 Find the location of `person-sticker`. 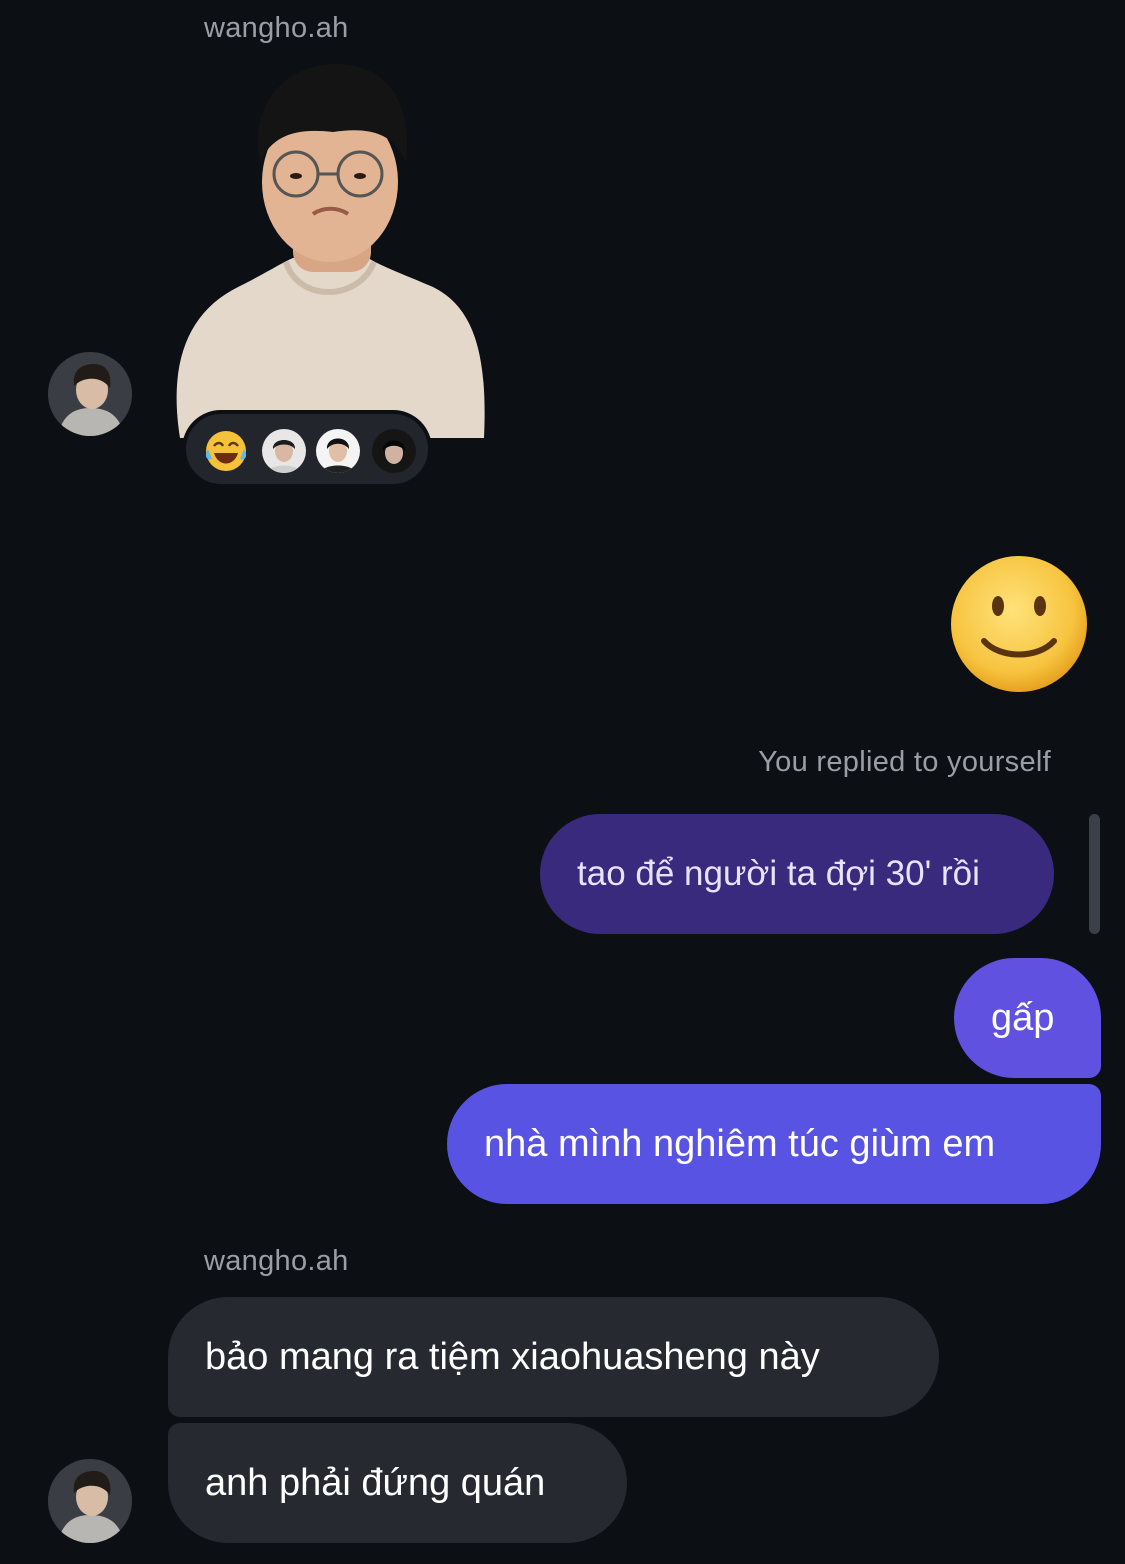

person-sticker is located at coordinates (328, 250).